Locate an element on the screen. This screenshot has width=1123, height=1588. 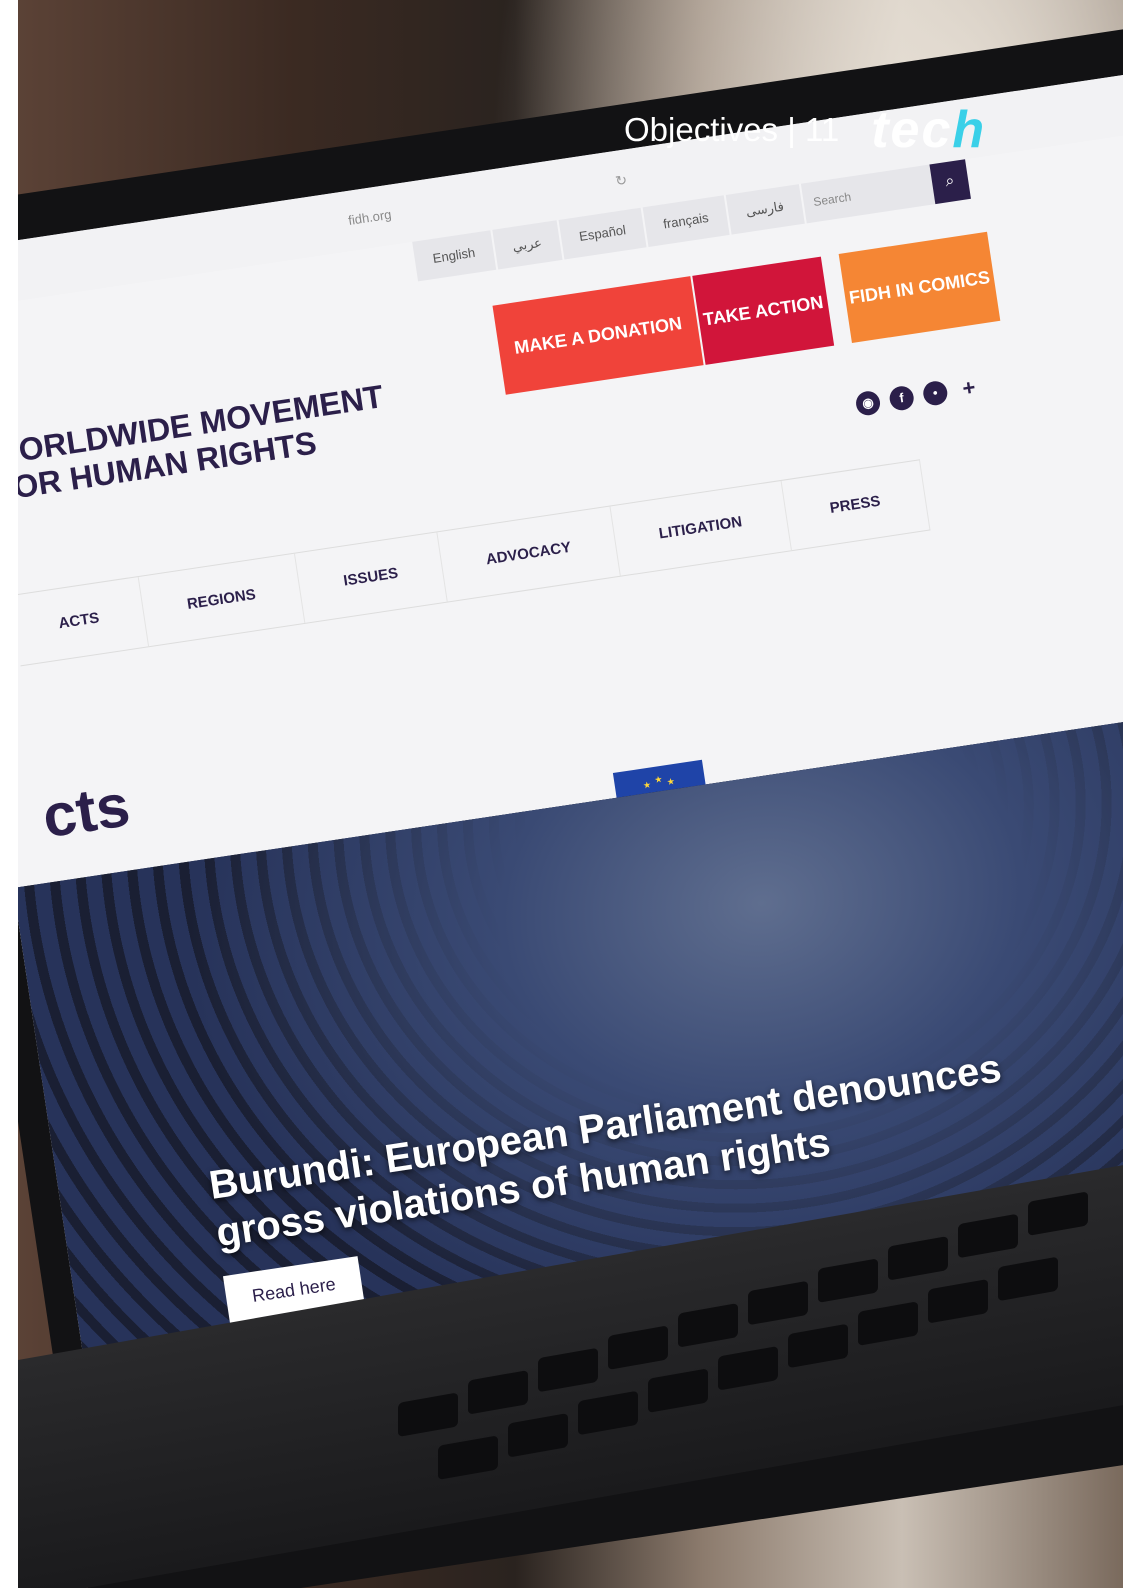
nav-item-regions: REGIONS is located at coordinates (222, 600).